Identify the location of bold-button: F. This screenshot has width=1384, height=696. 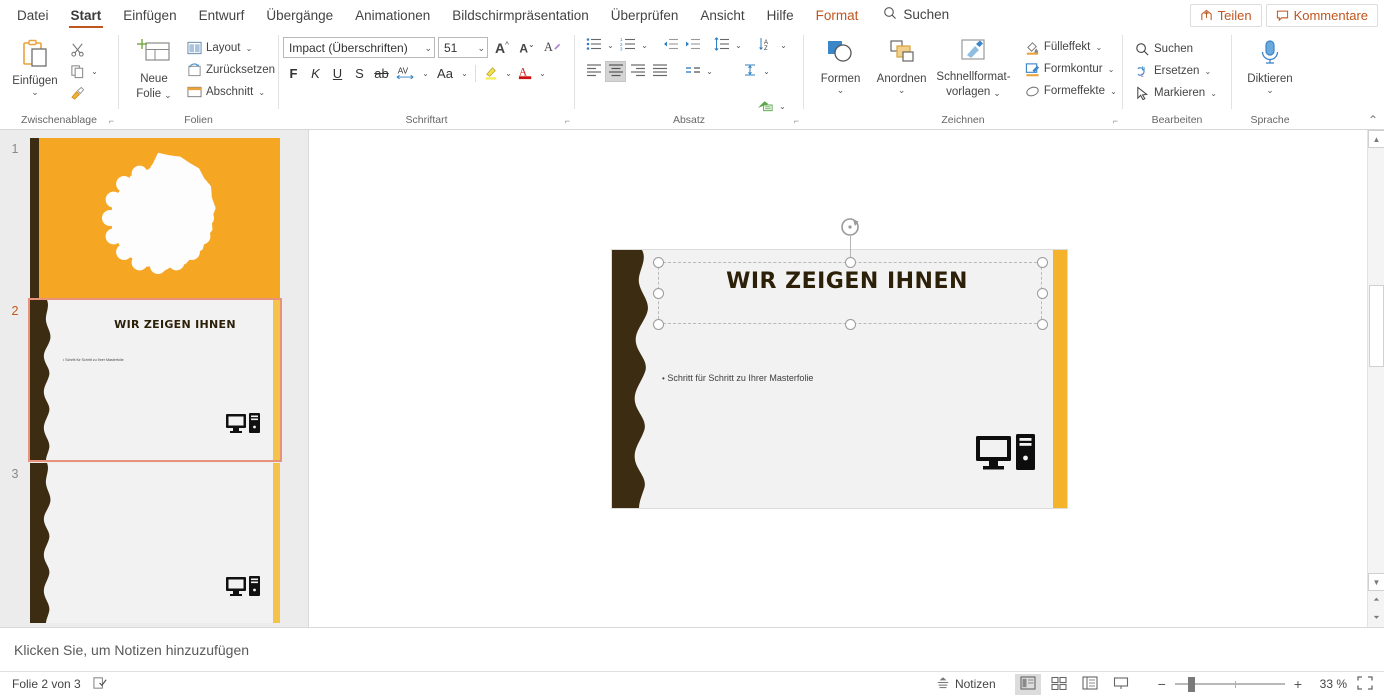
(293, 73).